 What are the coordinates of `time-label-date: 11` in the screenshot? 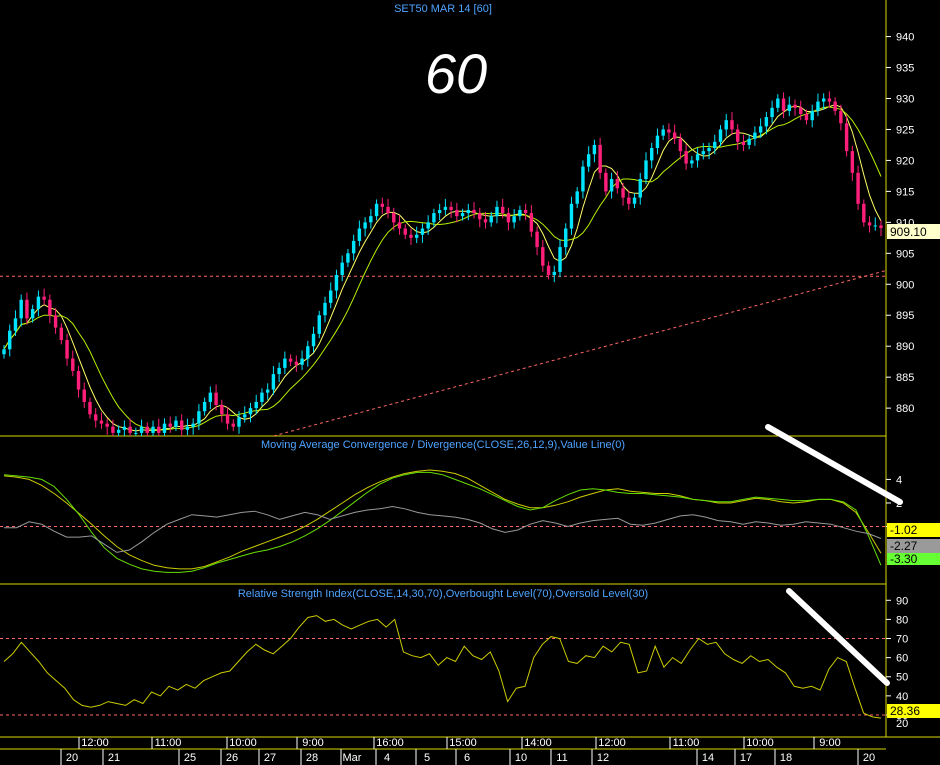 It's located at (561, 758).